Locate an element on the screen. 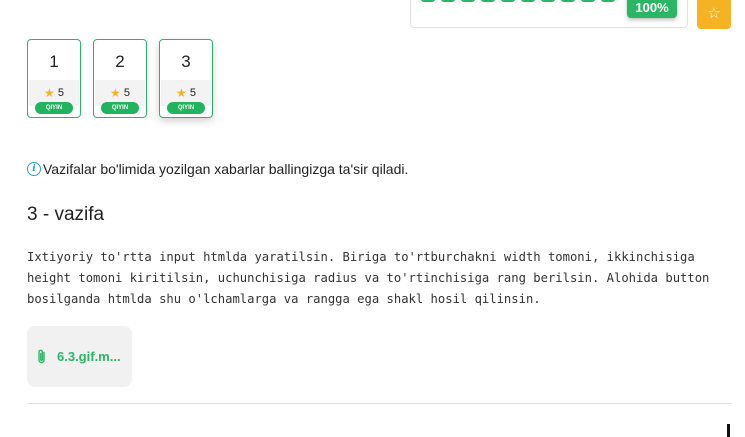  task-cards: 1 ★ 5 QIYIN 2 ★ 5 QIYIN 3 ★ 5 QIYIN is located at coordinates (120, 78).